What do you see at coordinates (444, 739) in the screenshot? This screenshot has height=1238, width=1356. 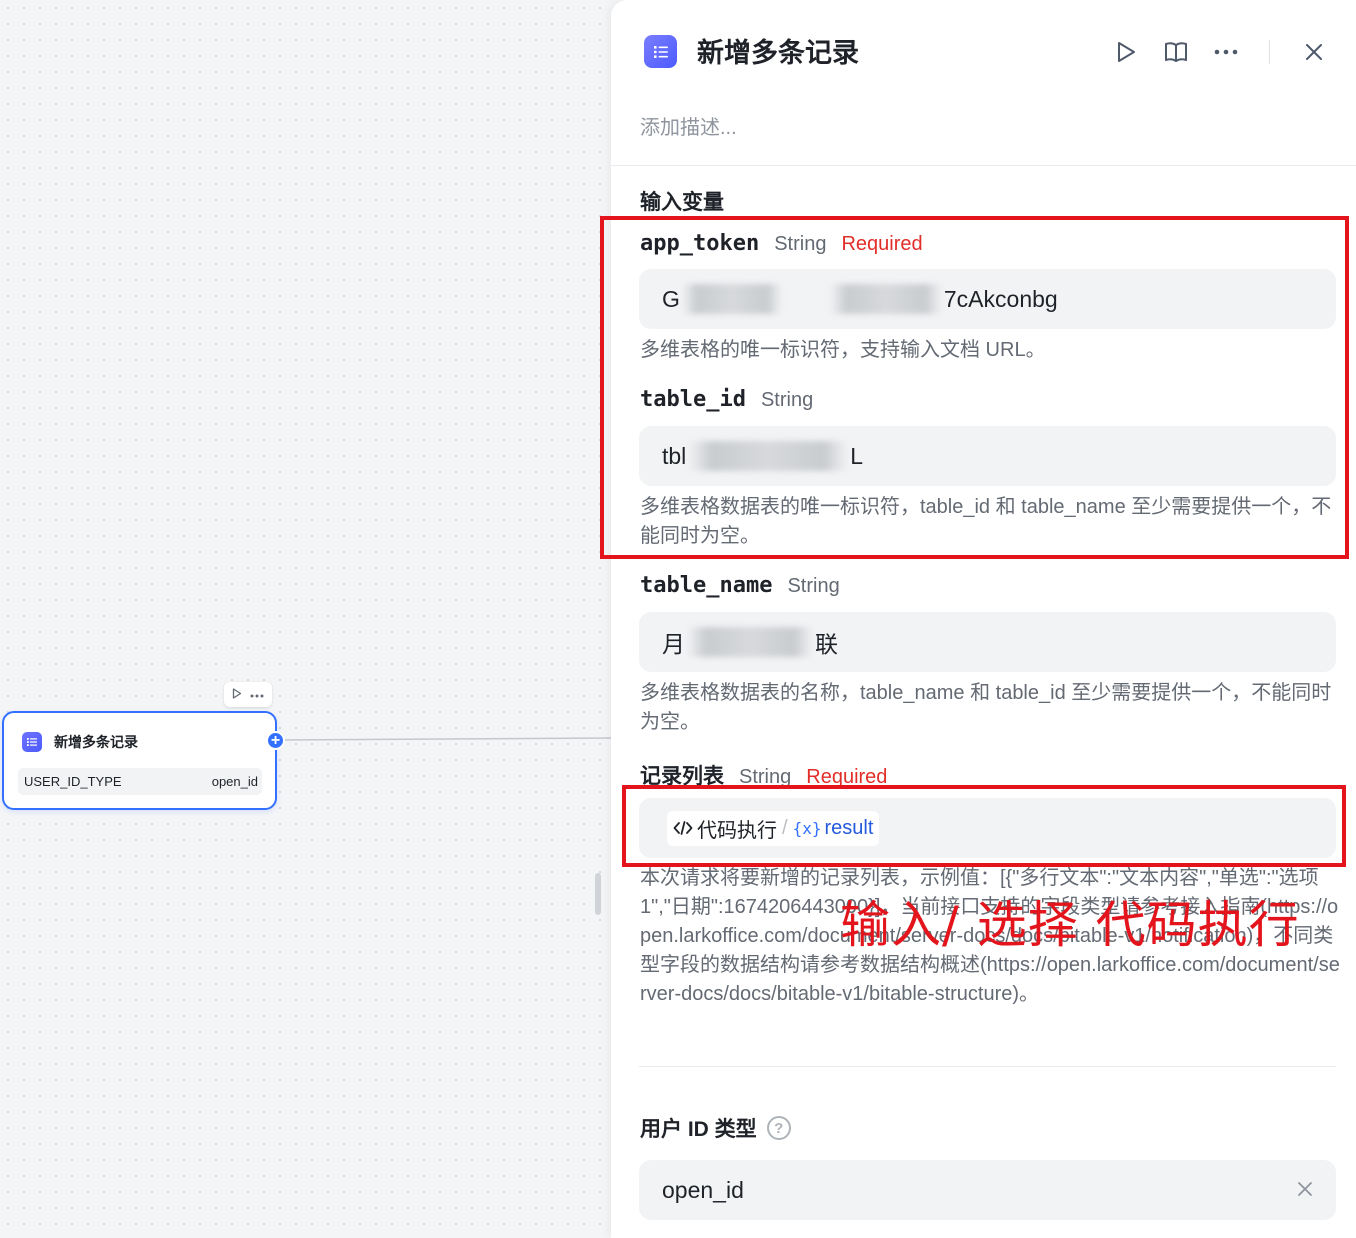 I see `connection-edge` at bounding box center [444, 739].